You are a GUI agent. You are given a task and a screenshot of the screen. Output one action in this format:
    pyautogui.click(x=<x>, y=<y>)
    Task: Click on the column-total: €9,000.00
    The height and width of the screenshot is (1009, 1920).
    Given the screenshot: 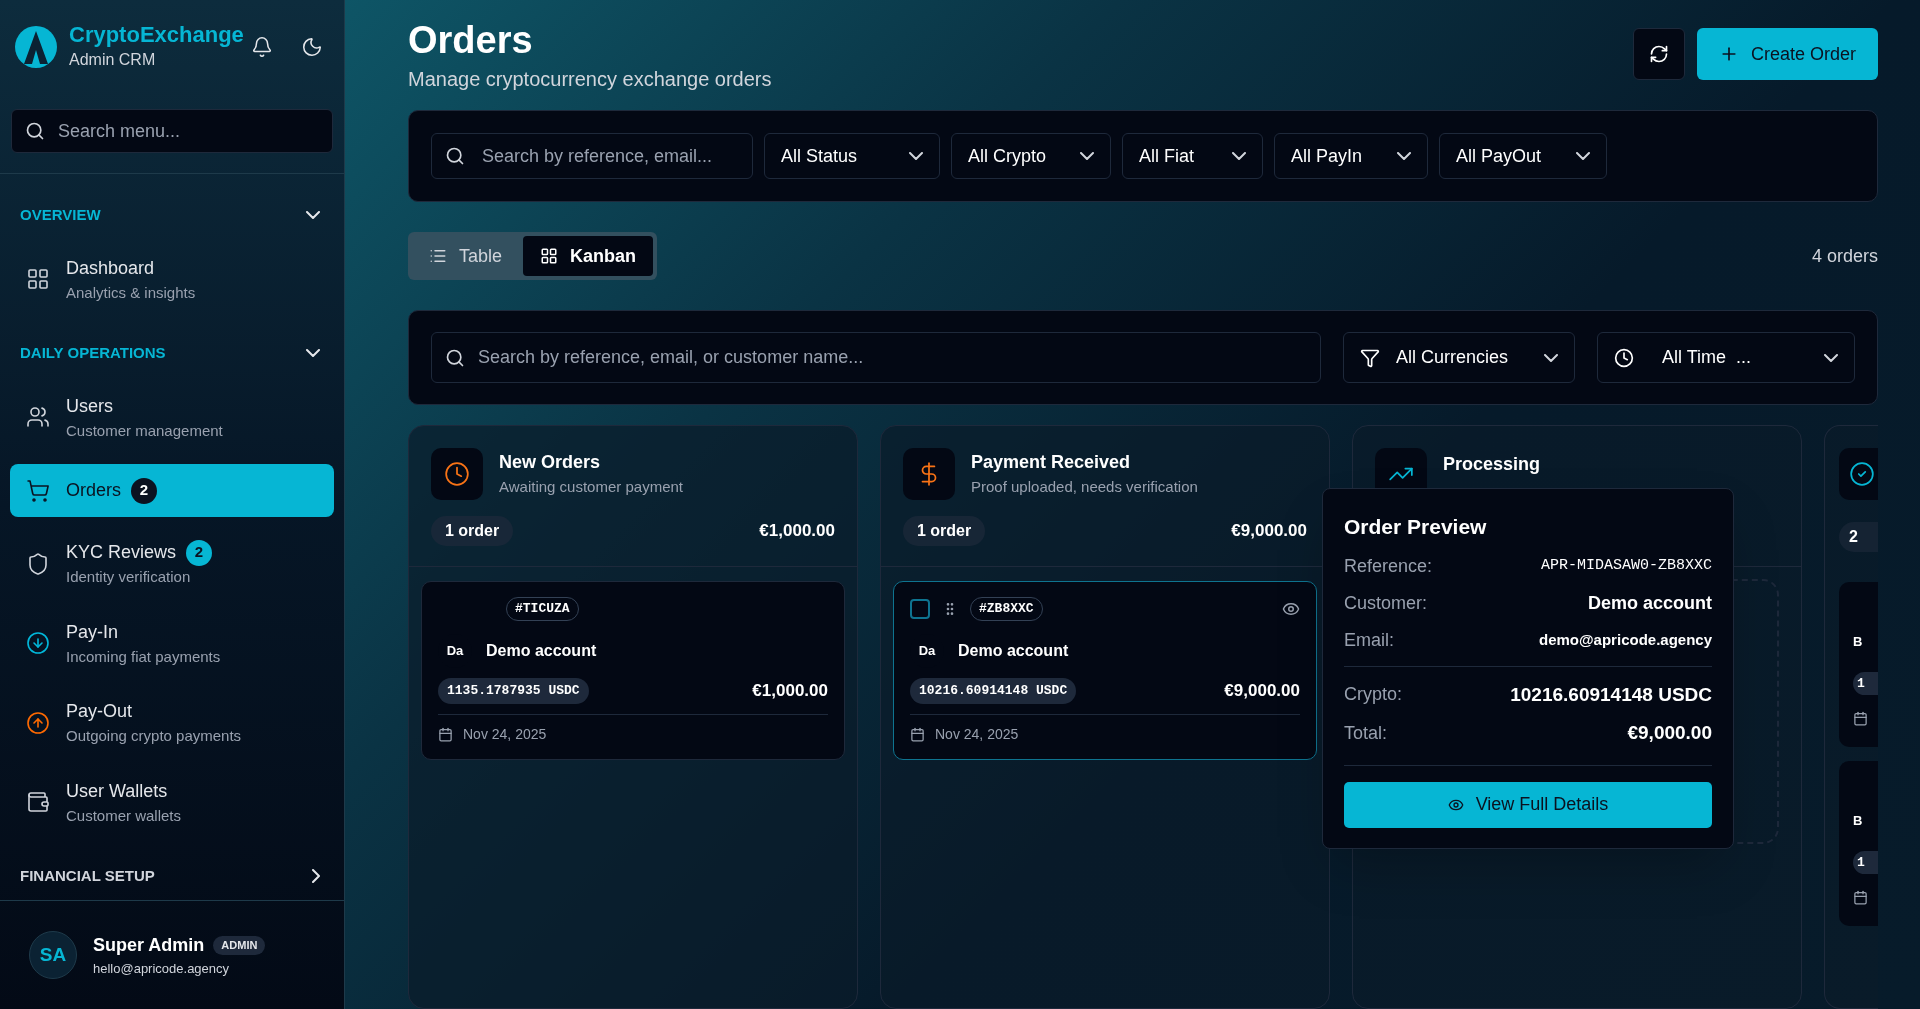 What is the action you would take?
    pyautogui.click(x=1269, y=531)
    